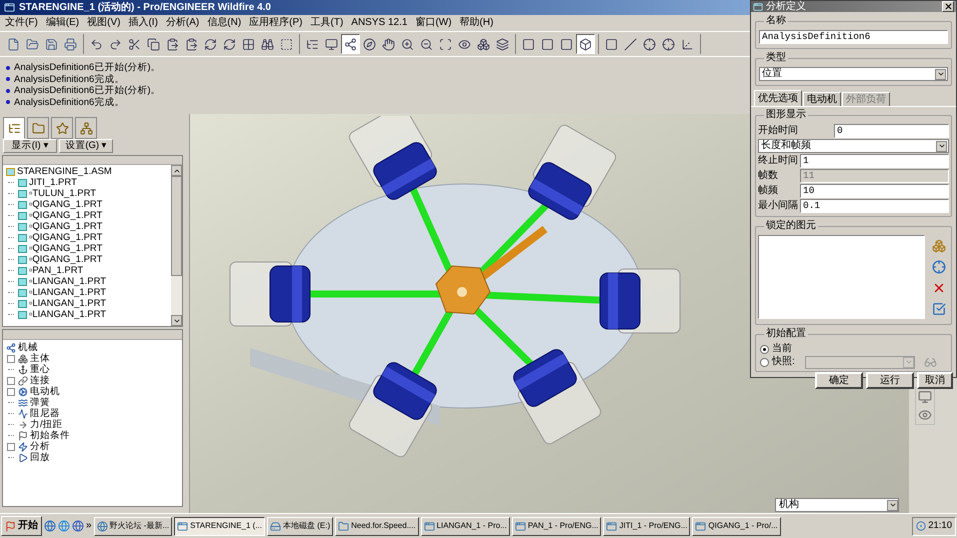 The width and height of the screenshot is (957, 538). Describe the element at coordinates (53, 183) in the screenshot. I see `tree-item: JITI_1.PRT` at that location.